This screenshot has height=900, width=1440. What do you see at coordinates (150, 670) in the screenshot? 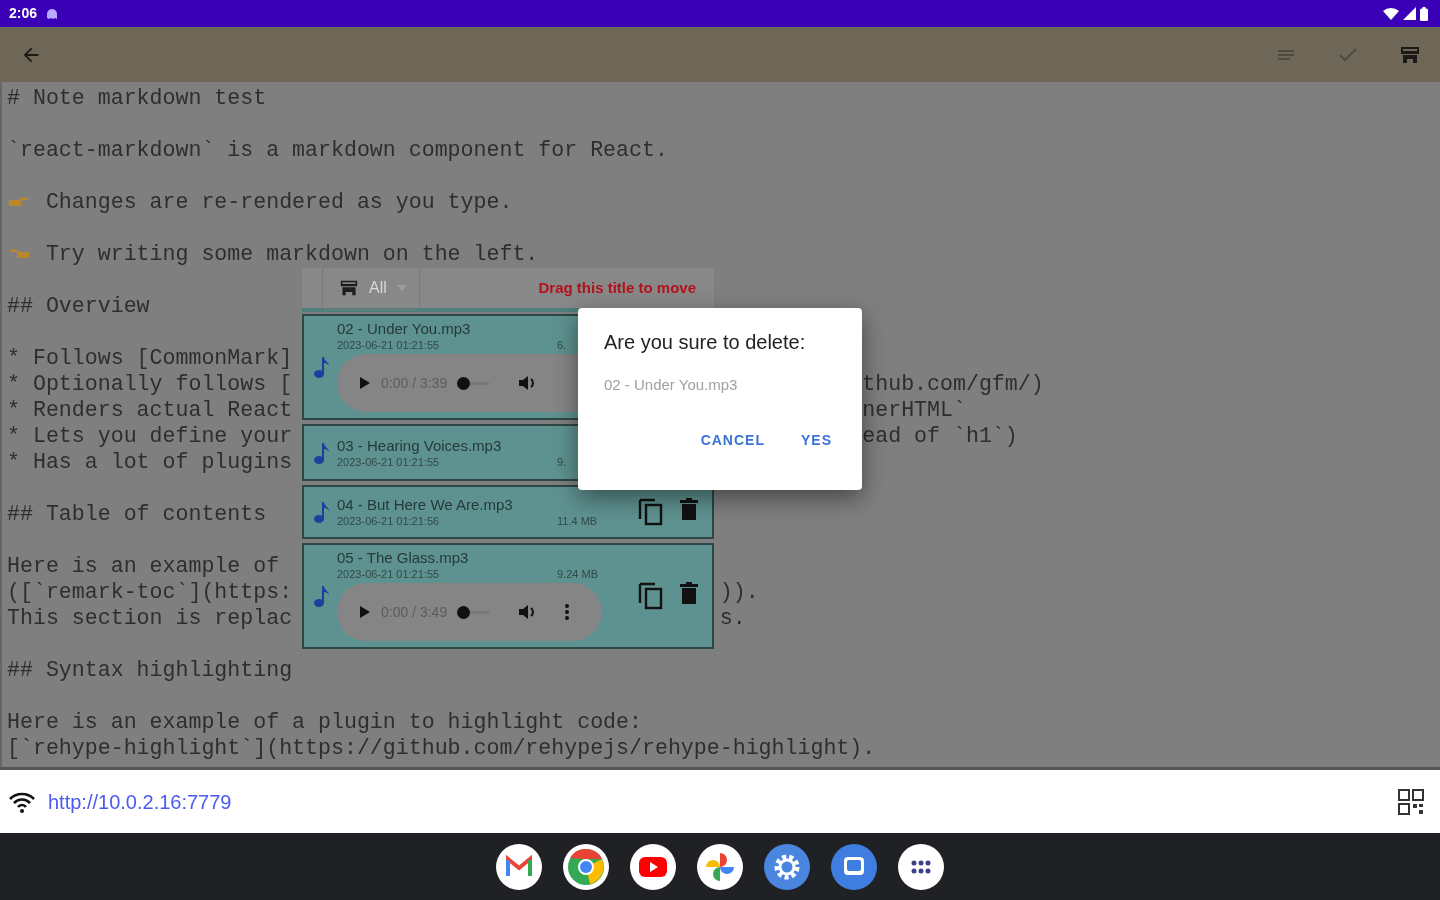
I see `code-line: ## Syntax highlighting` at bounding box center [150, 670].